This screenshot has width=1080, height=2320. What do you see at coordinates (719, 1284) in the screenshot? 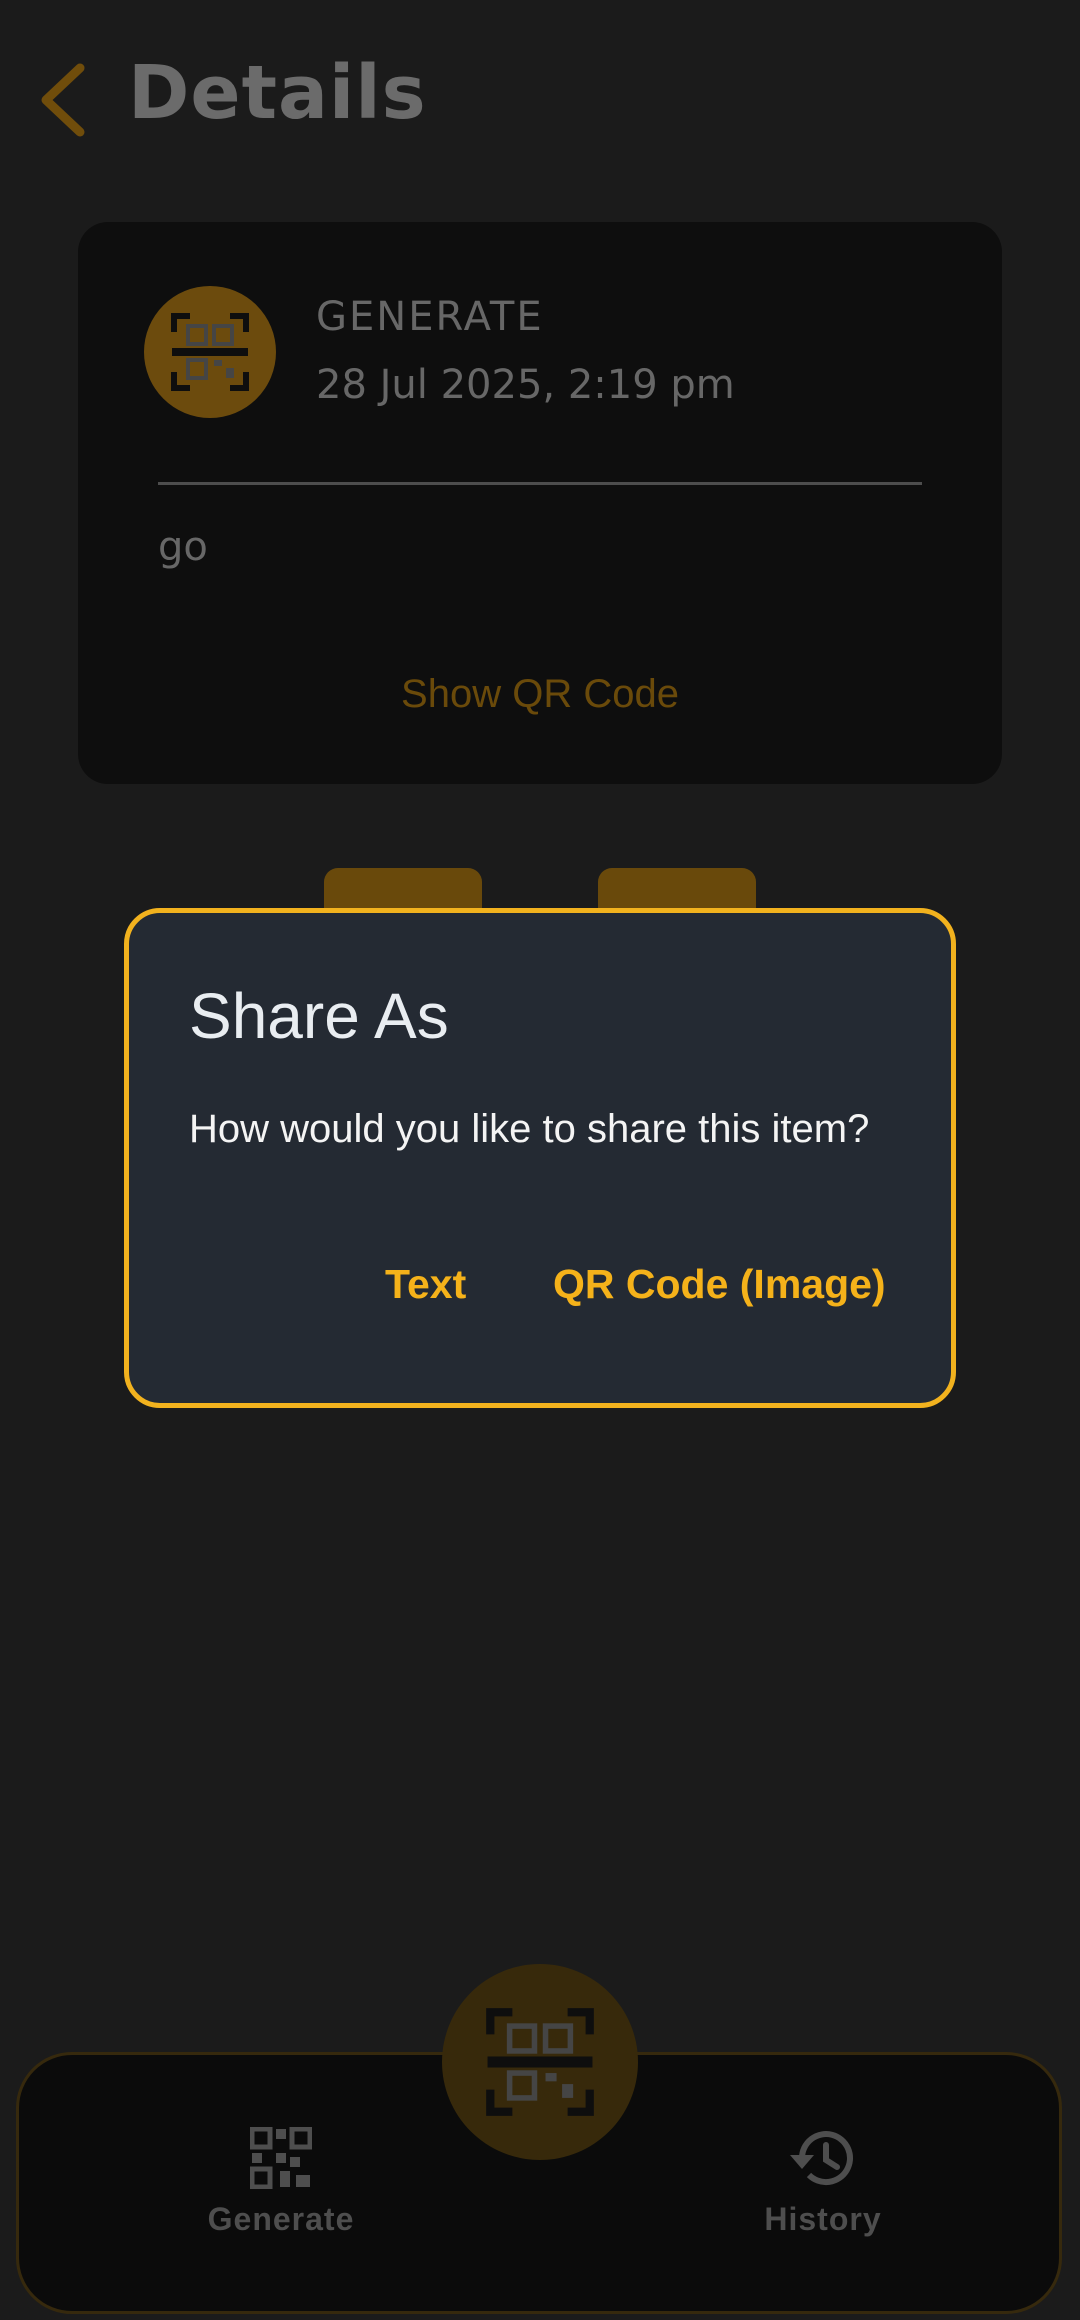
I see `share-qr-image-button: QR Code (Image)` at bounding box center [719, 1284].